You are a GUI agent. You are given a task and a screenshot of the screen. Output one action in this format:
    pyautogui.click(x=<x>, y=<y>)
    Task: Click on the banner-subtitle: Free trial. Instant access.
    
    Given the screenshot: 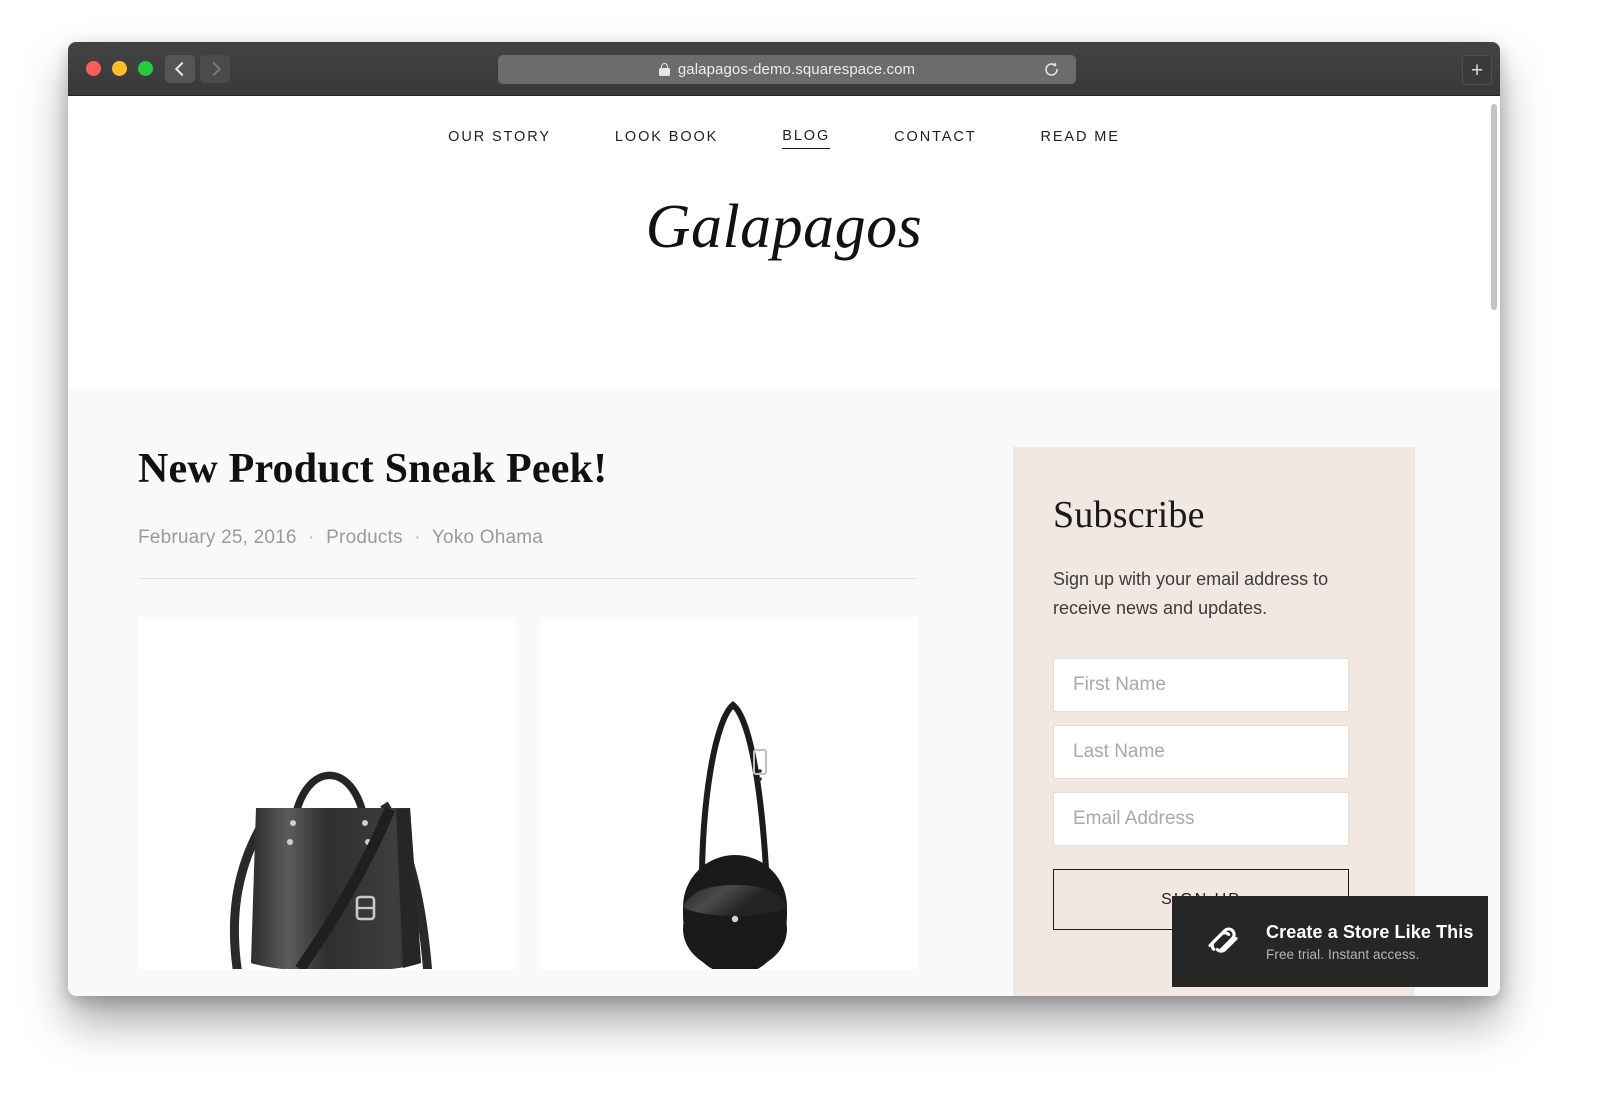 What is the action you would take?
    pyautogui.click(x=1343, y=954)
    